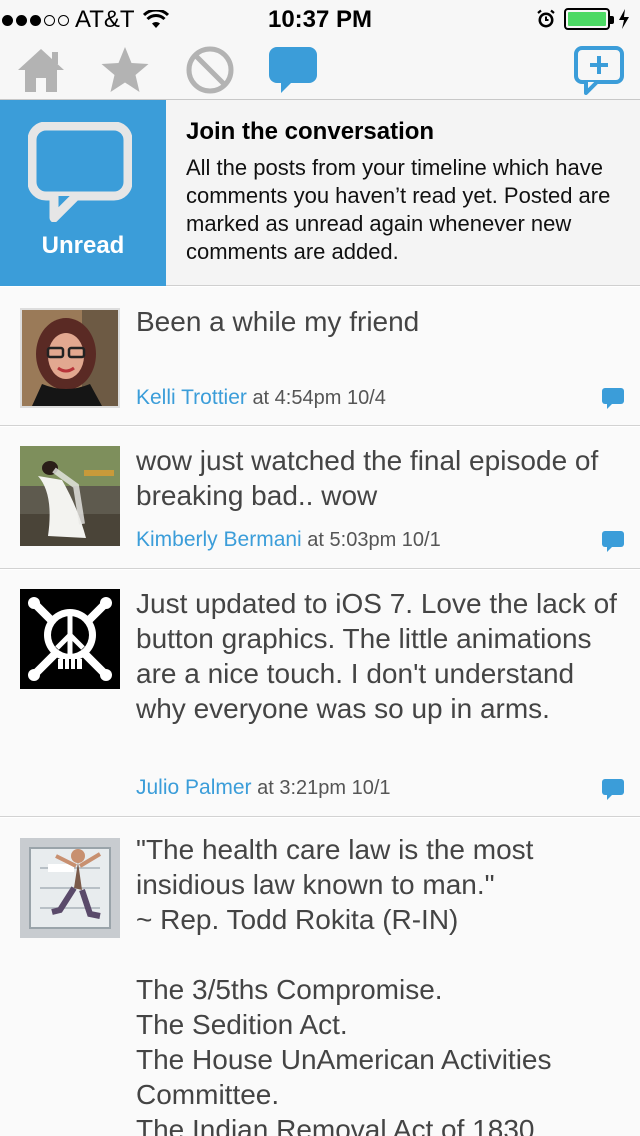  I want to click on toolbar, so click(320, 70).